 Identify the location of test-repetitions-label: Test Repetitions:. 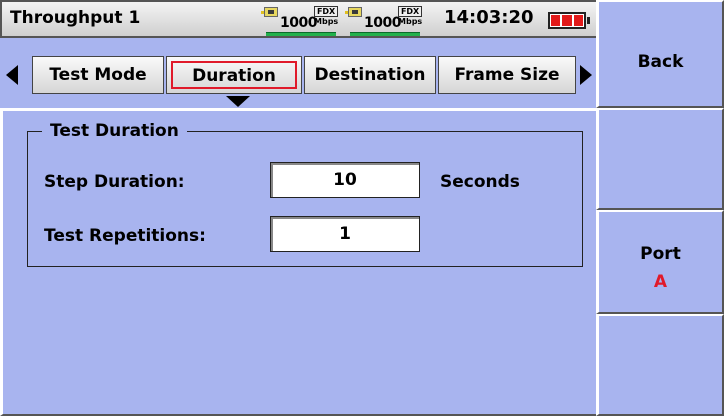
(125, 236).